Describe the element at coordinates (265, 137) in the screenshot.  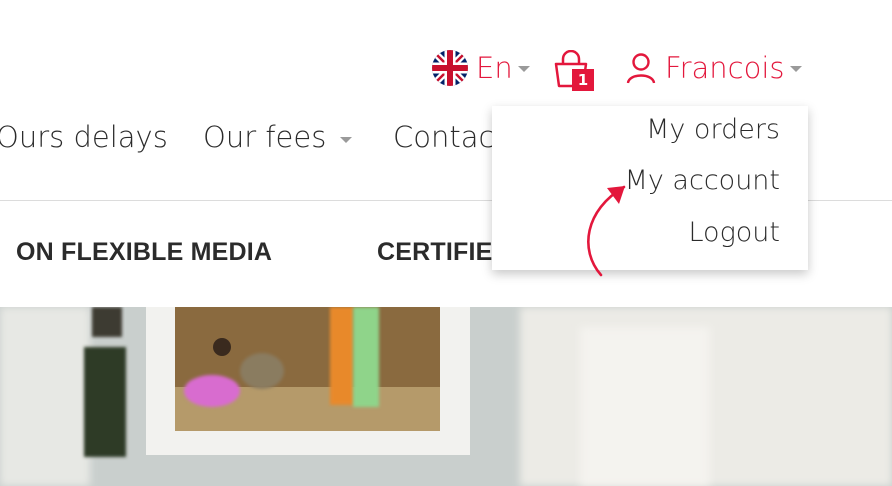
I see `nav-item-label: Our fees` at that location.